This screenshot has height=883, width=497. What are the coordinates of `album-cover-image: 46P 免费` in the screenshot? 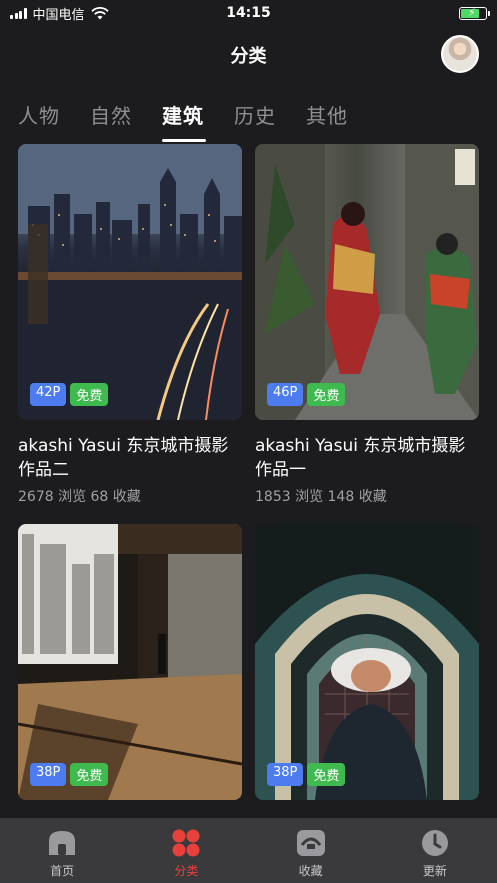 It's located at (367, 282).